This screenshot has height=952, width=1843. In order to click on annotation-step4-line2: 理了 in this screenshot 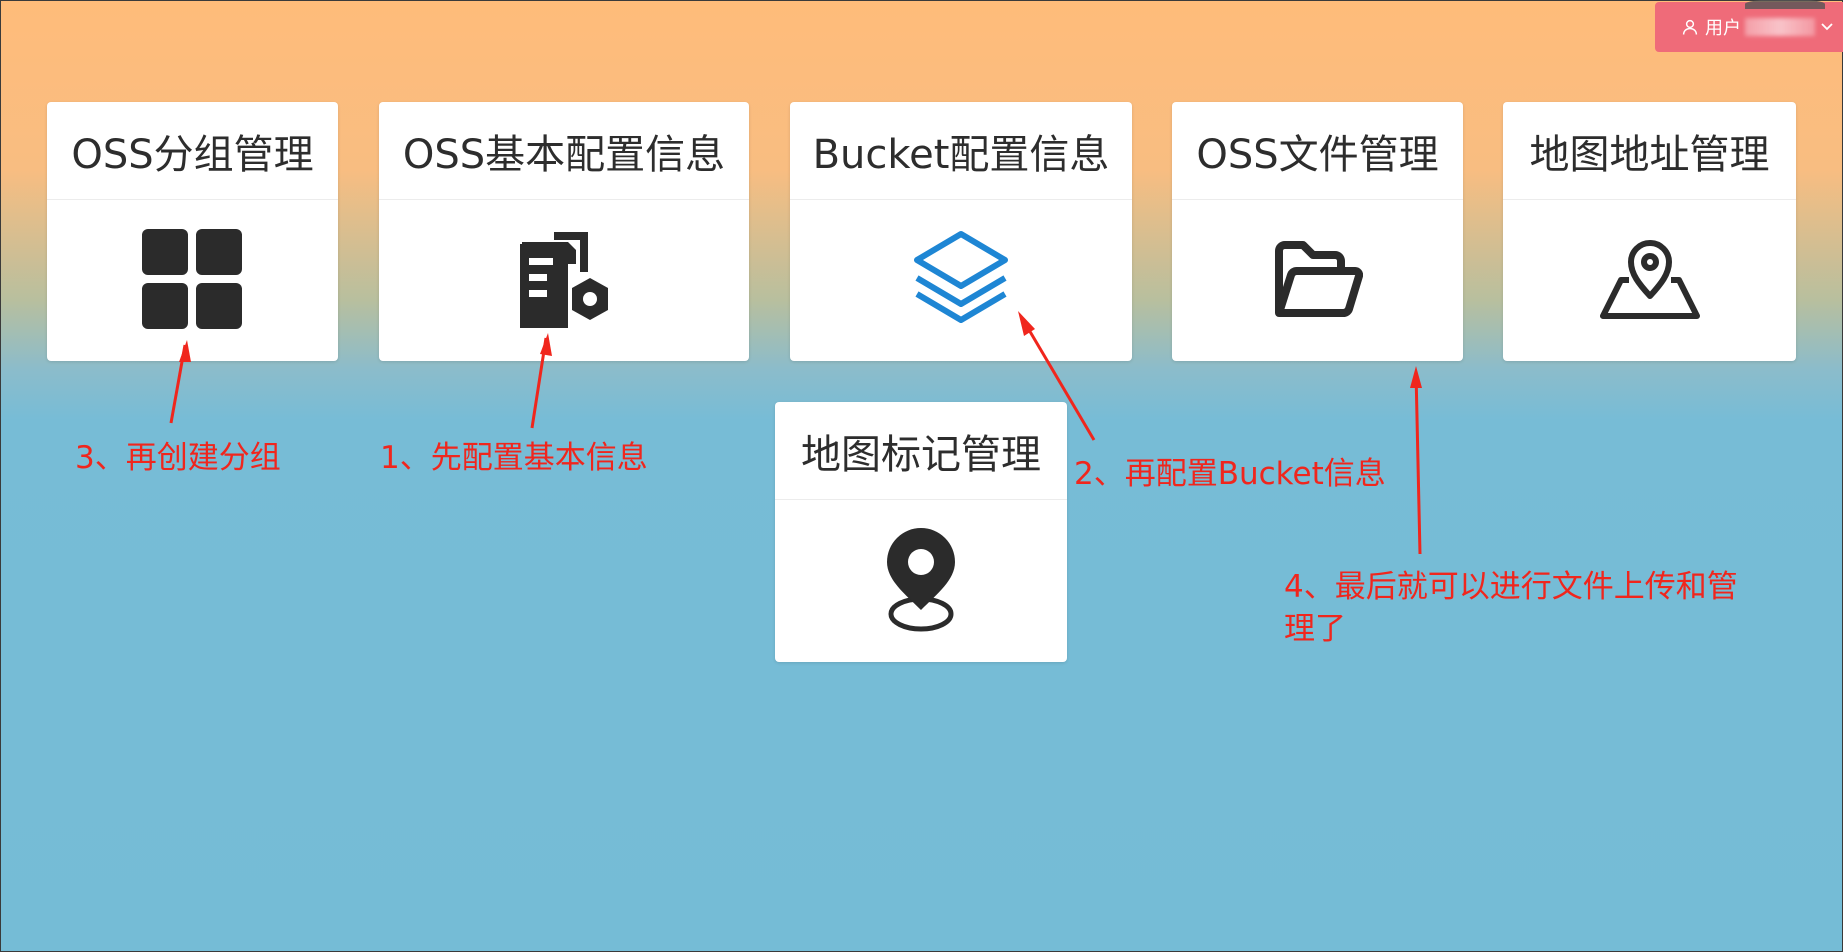, I will do `click(1315, 629)`.